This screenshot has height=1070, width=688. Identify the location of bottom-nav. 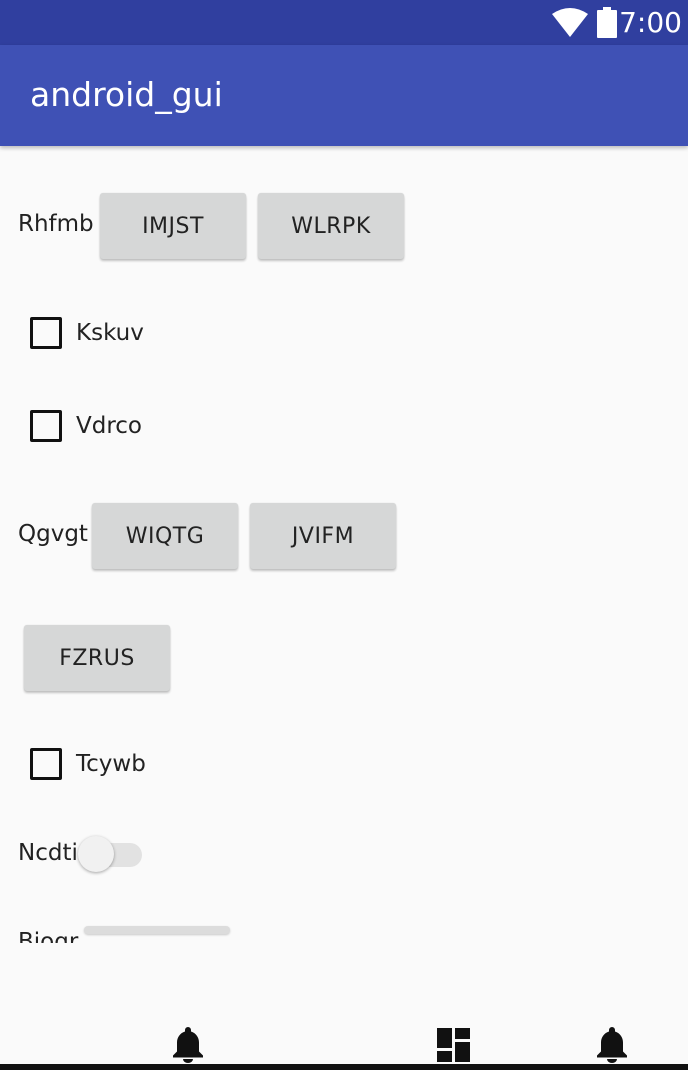
(344, 1040).